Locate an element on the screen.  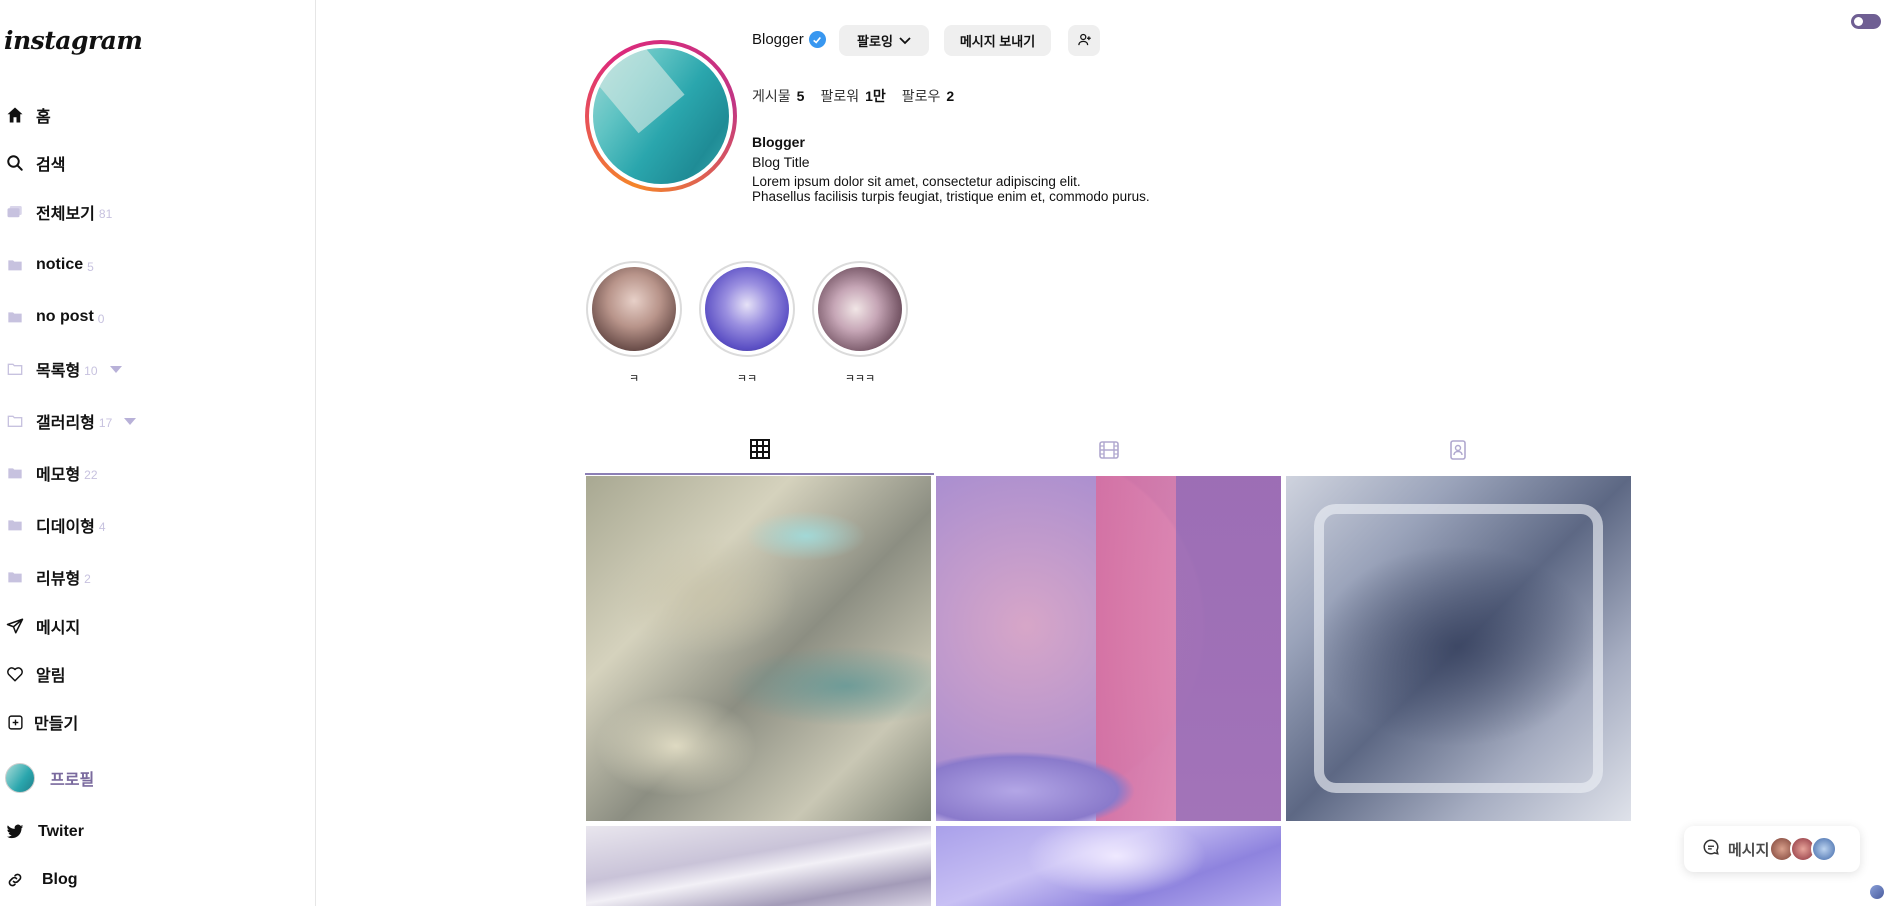
post-frame is located at coordinates (1458, 648).